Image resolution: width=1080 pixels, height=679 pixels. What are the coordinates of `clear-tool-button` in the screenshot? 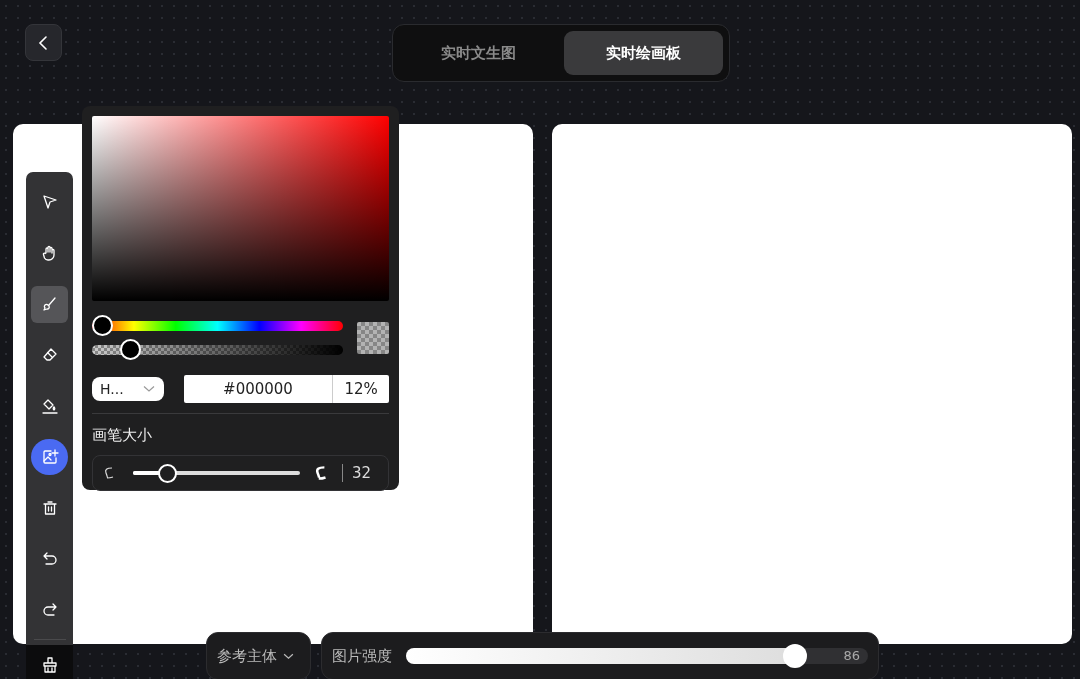 It's located at (49, 662).